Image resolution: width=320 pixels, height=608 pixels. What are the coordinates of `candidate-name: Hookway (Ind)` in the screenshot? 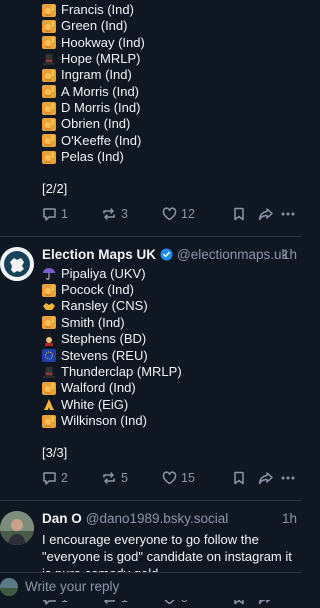 It's located at (103, 42).